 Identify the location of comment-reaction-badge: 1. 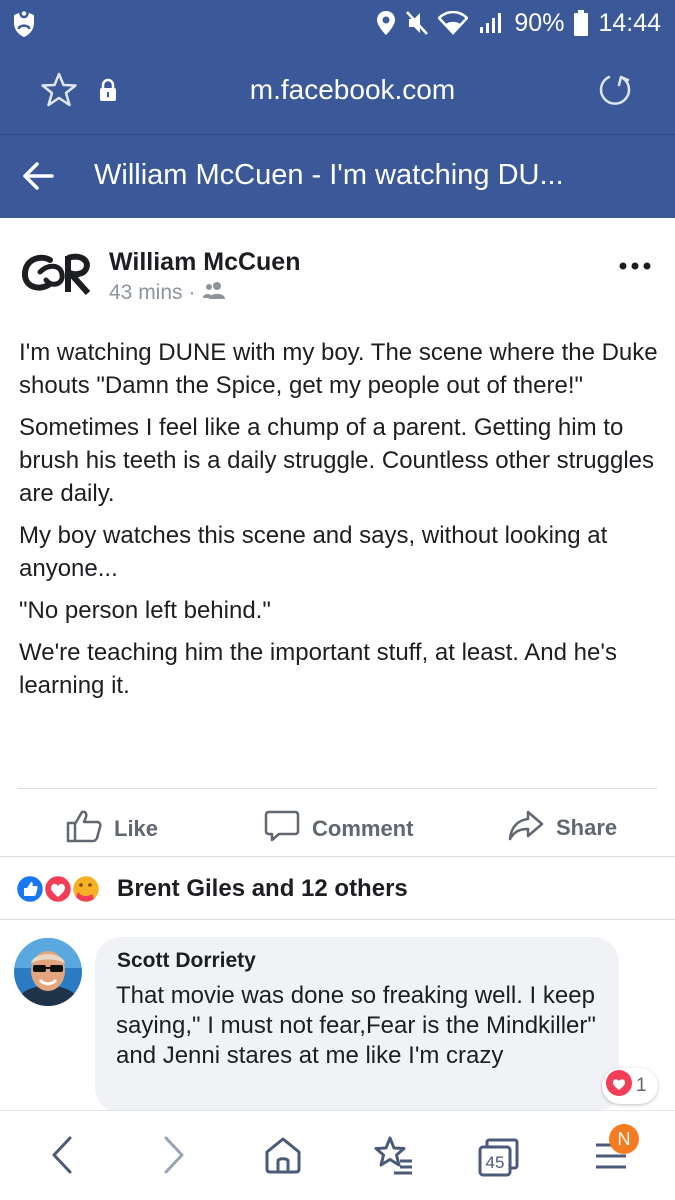
(630, 1086).